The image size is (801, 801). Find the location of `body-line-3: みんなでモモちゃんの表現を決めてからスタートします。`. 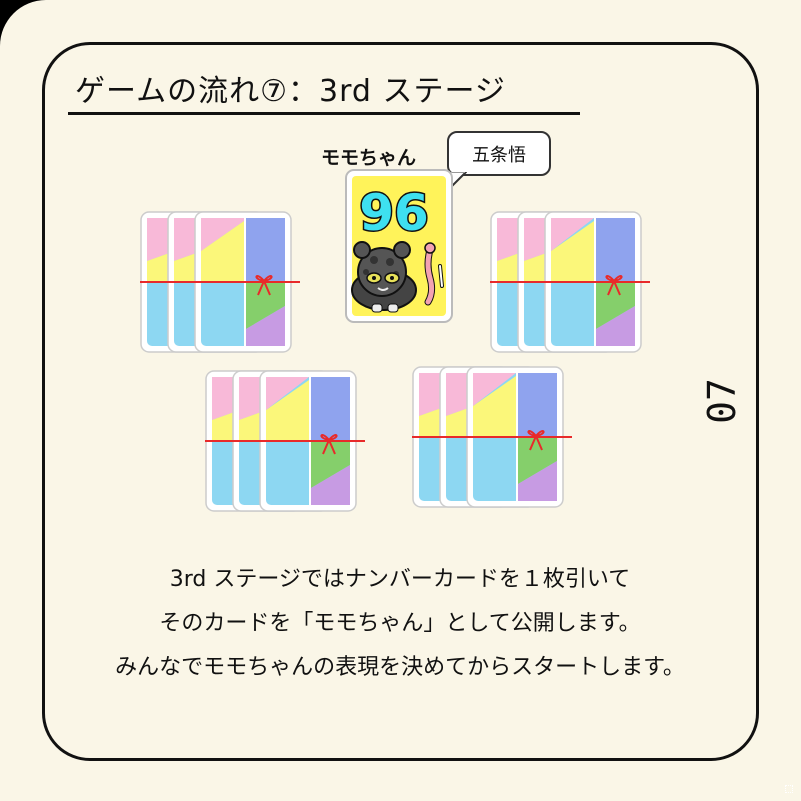

body-line-3: みんなでモモちゃんの表現を決めてからスタートします。 is located at coordinates (400, 667).